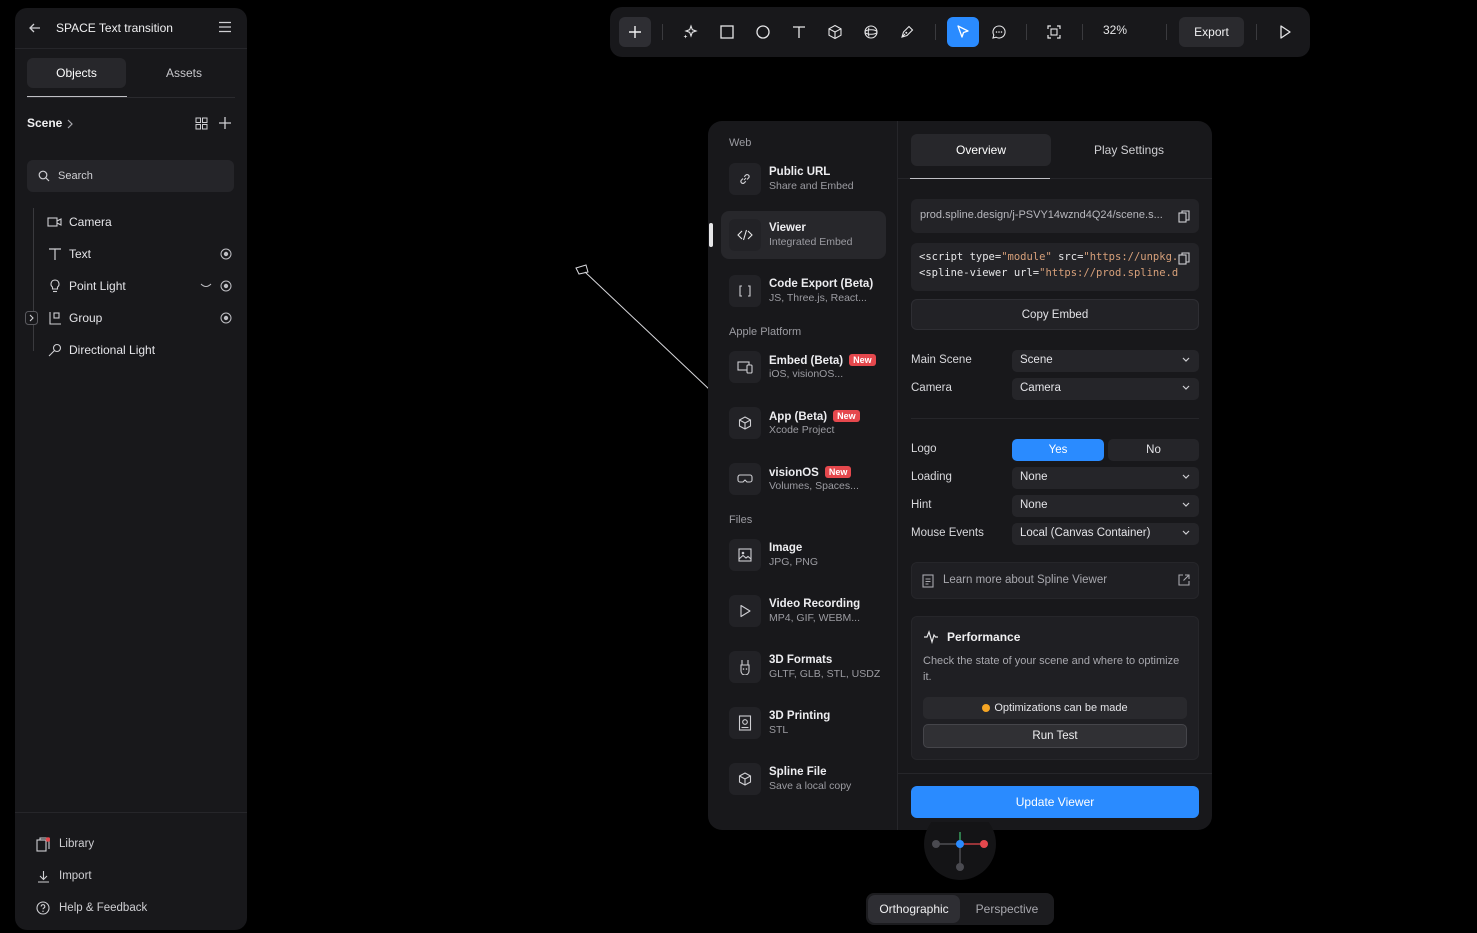 This screenshot has height=933, width=1477. What do you see at coordinates (806, 361) in the screenshot?
I see `option-title-text: Embed (Beta)` at bounding box center [806, 361].